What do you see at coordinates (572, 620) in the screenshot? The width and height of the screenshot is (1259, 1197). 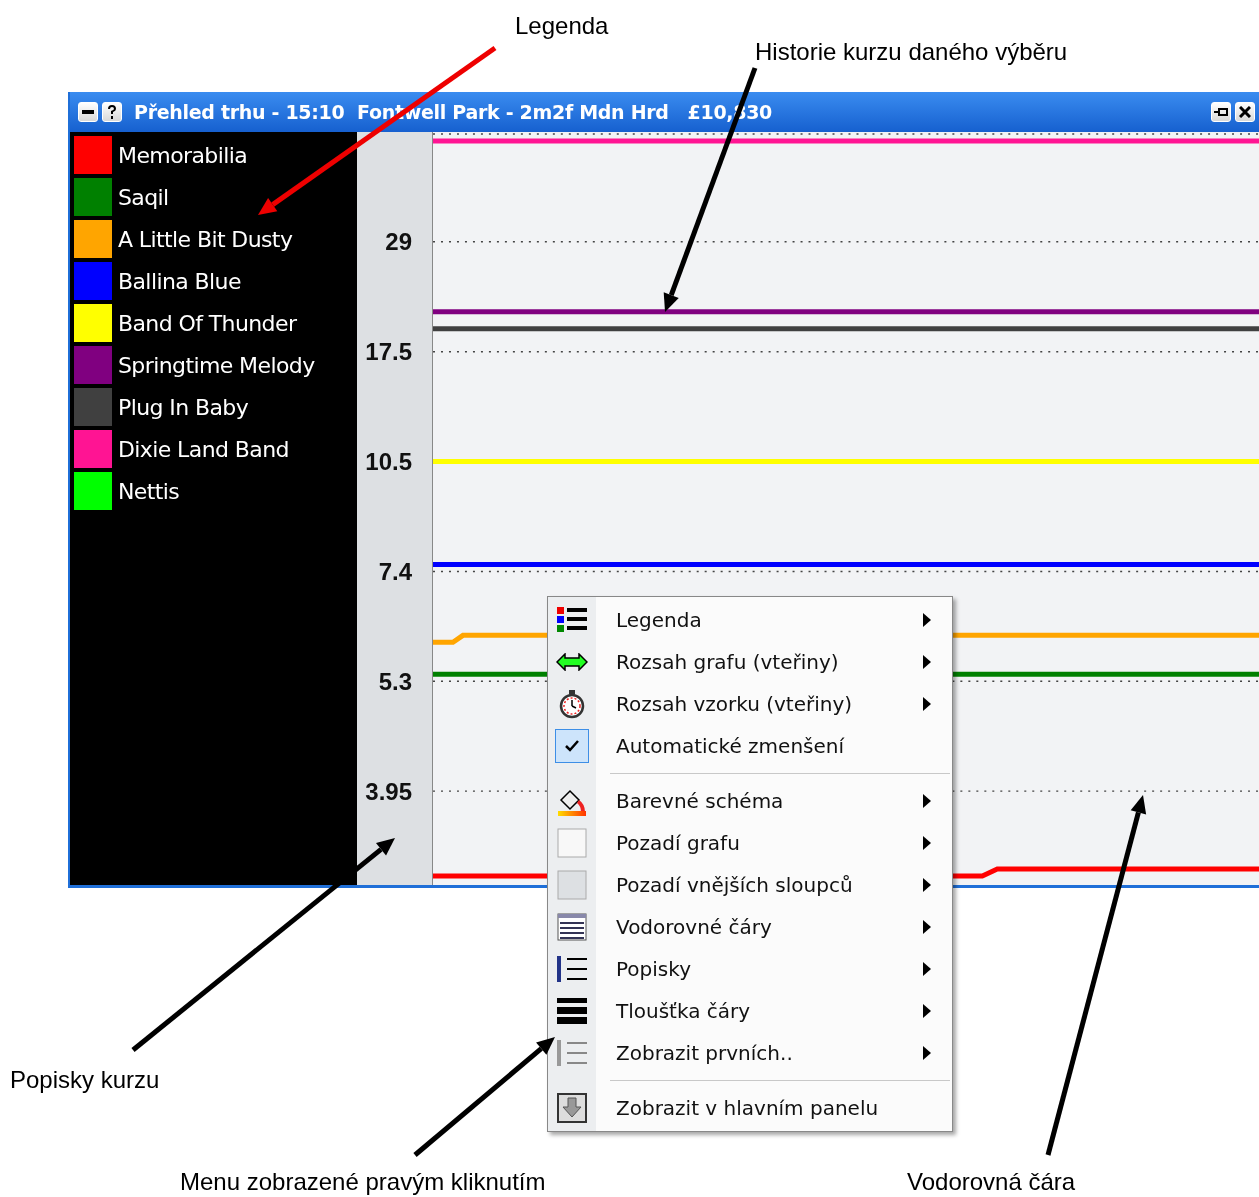 I see `legend-icon` at bounding box center [572, 620].